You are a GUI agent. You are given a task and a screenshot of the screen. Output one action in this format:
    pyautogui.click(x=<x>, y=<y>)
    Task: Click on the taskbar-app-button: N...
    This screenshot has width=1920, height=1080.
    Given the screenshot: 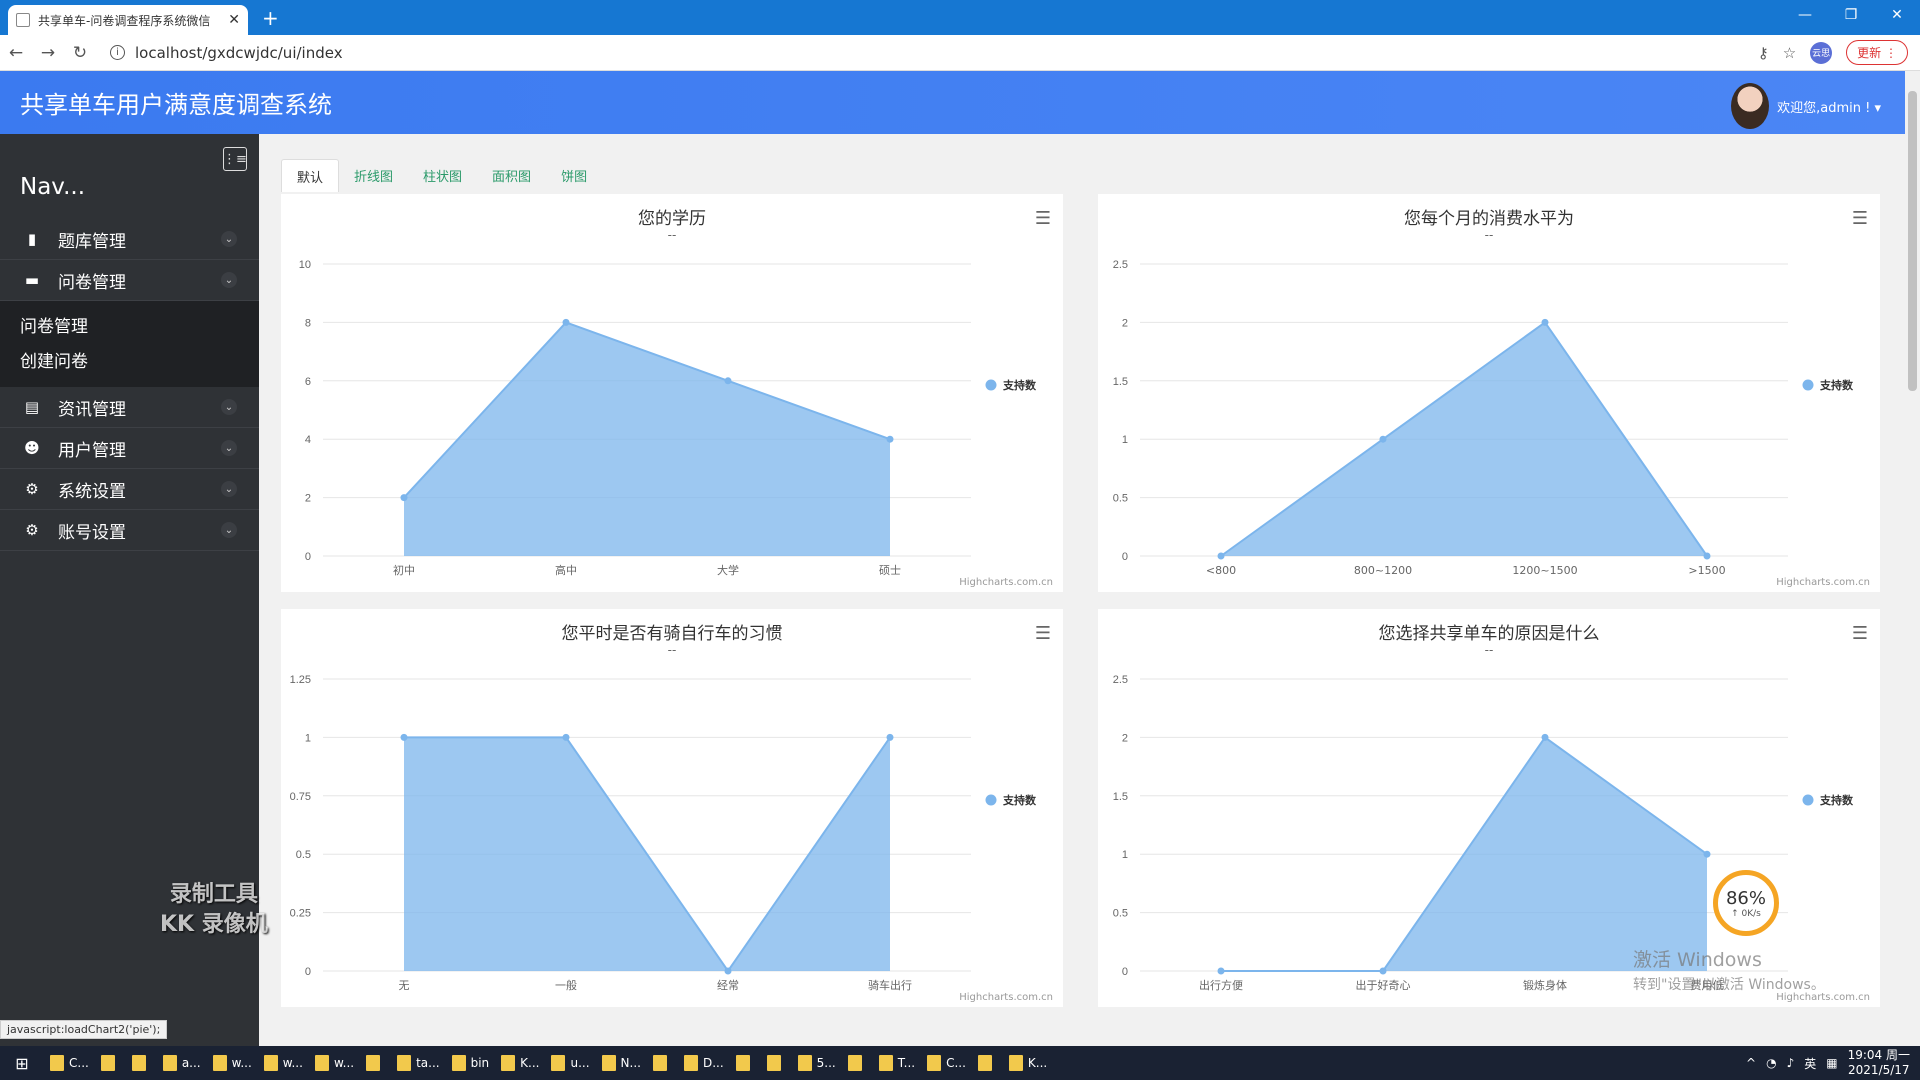 What is the action you would take?
    pyautogui.click(x=621, y=1063)
    